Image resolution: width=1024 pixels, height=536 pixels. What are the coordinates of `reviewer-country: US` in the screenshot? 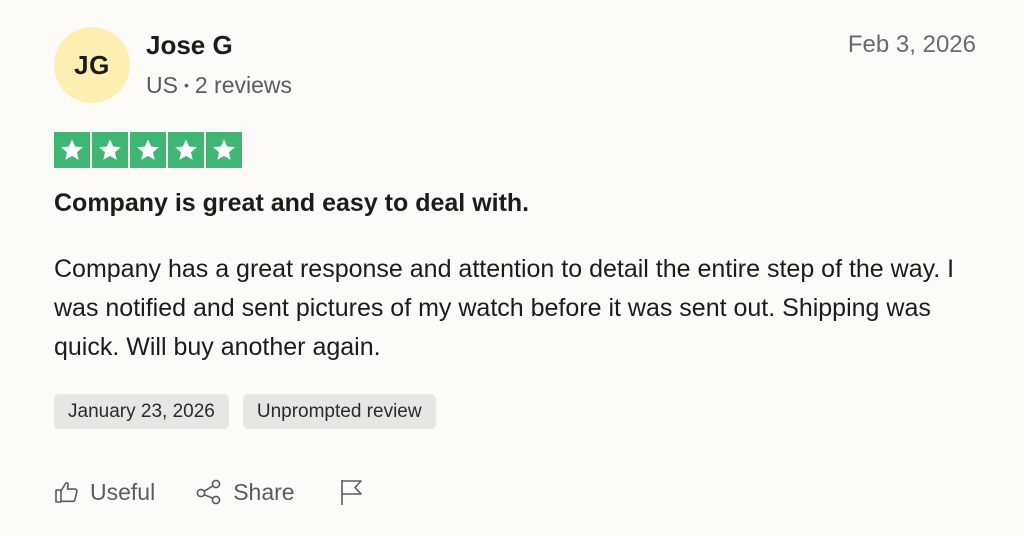 It's located at (162, 85).